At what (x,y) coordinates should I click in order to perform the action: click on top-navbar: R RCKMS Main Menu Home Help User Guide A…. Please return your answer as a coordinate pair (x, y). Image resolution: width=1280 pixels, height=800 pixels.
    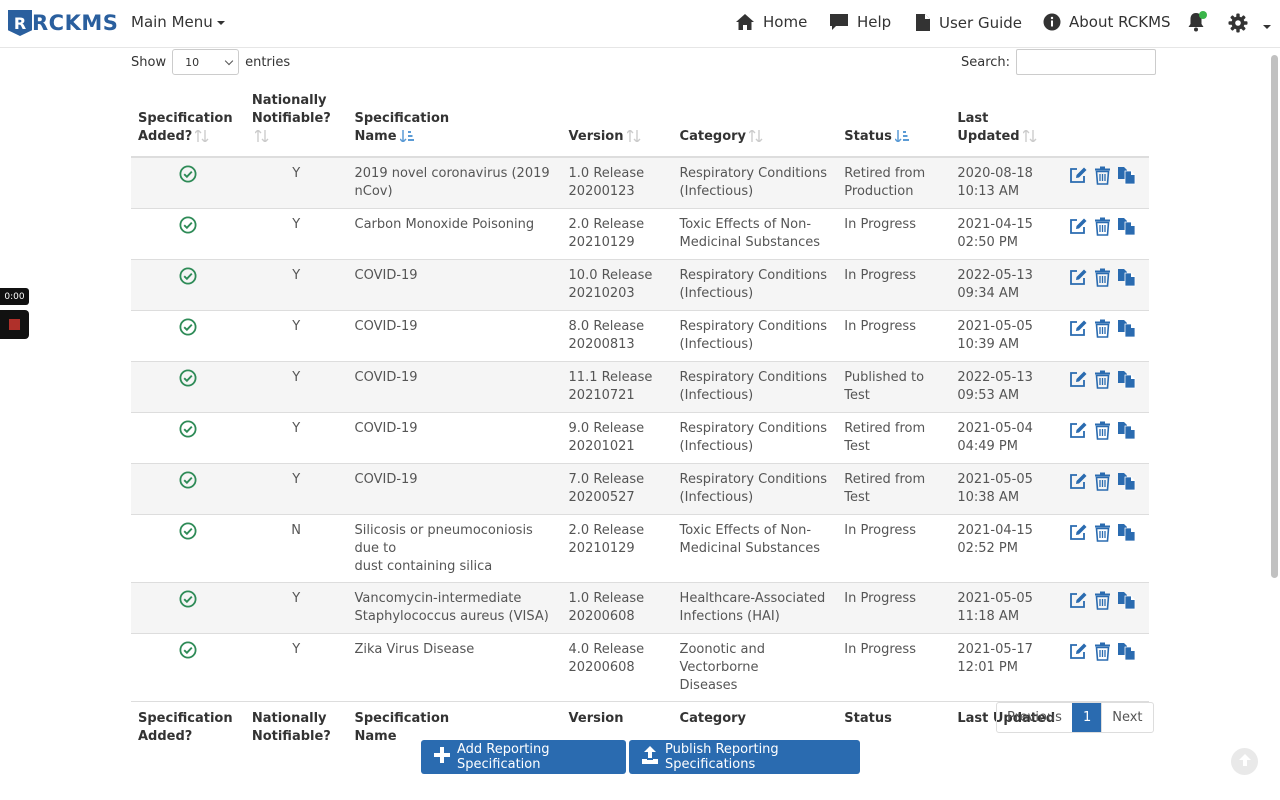
    Looking at the image, I should click on (640, 24).